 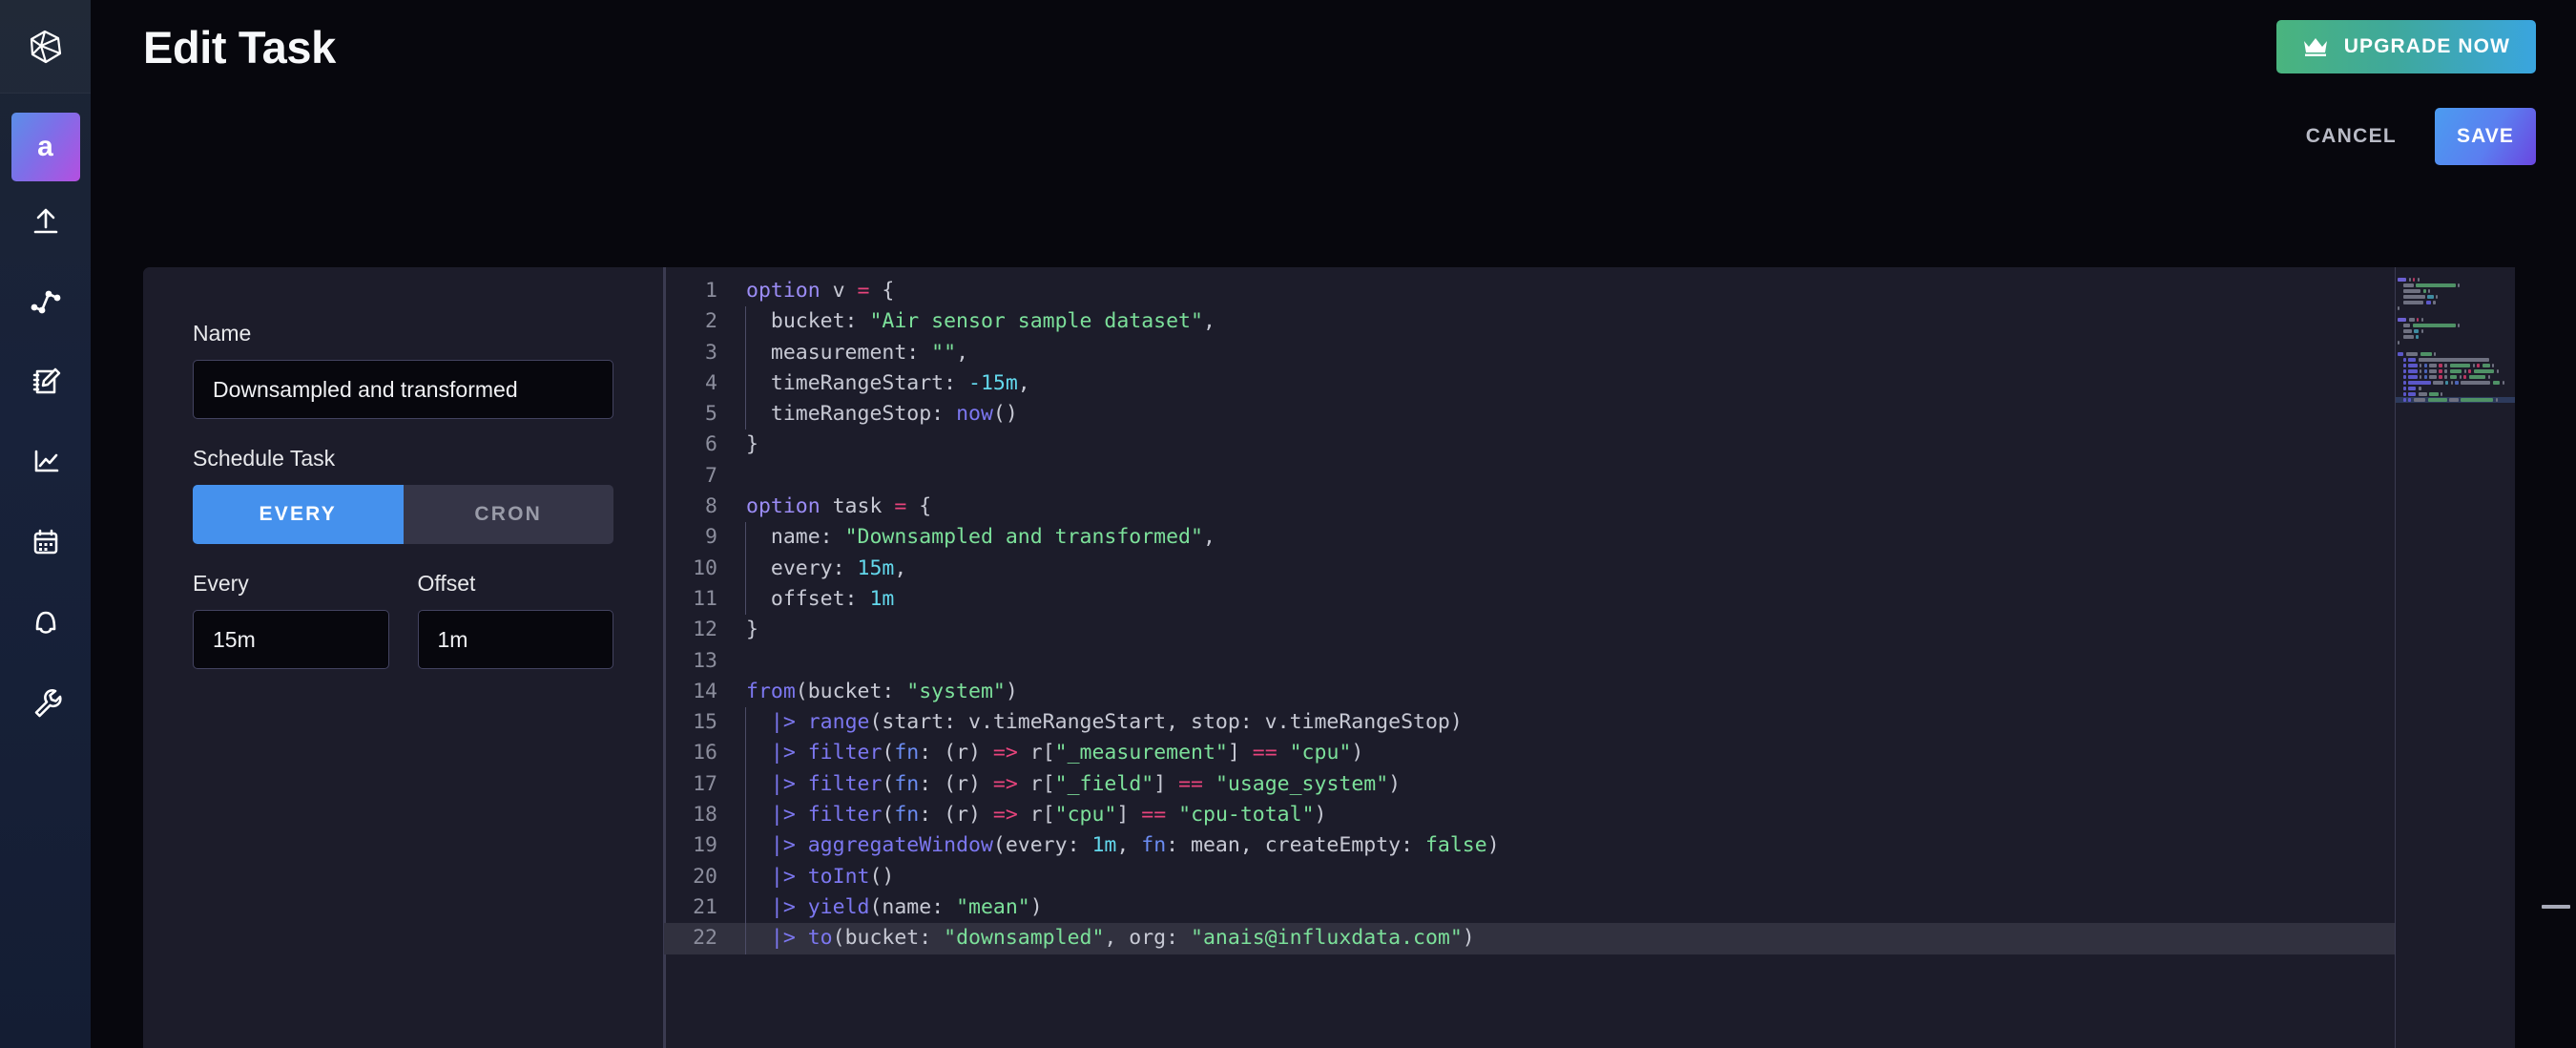 What do you see at coordinates (45, 622) in the screenshot?
I see `sidebar-item-alerts` at bounding box center [45, 622].